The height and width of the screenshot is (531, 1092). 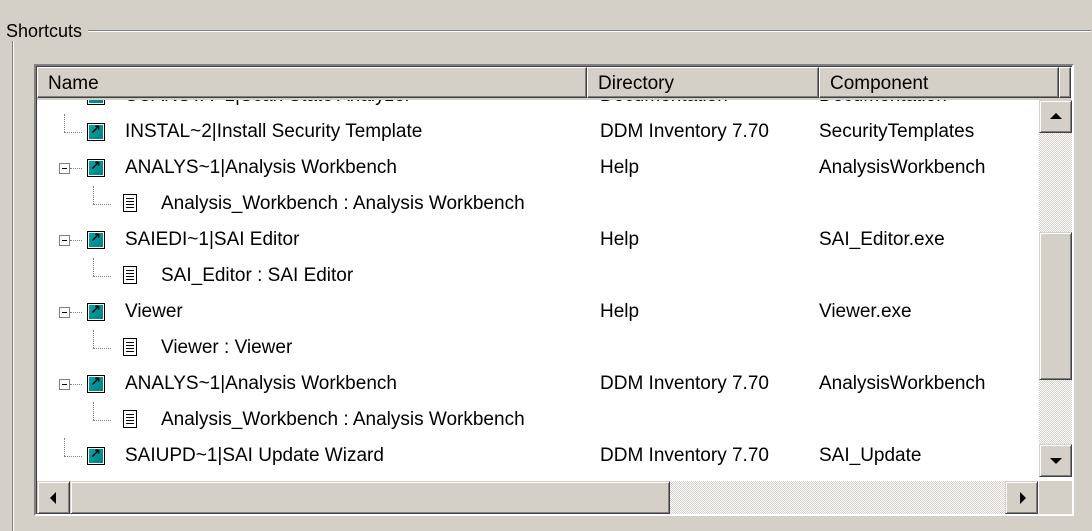 What do you see at coordinates (1055, 497) in the screenshot?
I see `scrollbar-corner` at bounding box center [1055, 497].